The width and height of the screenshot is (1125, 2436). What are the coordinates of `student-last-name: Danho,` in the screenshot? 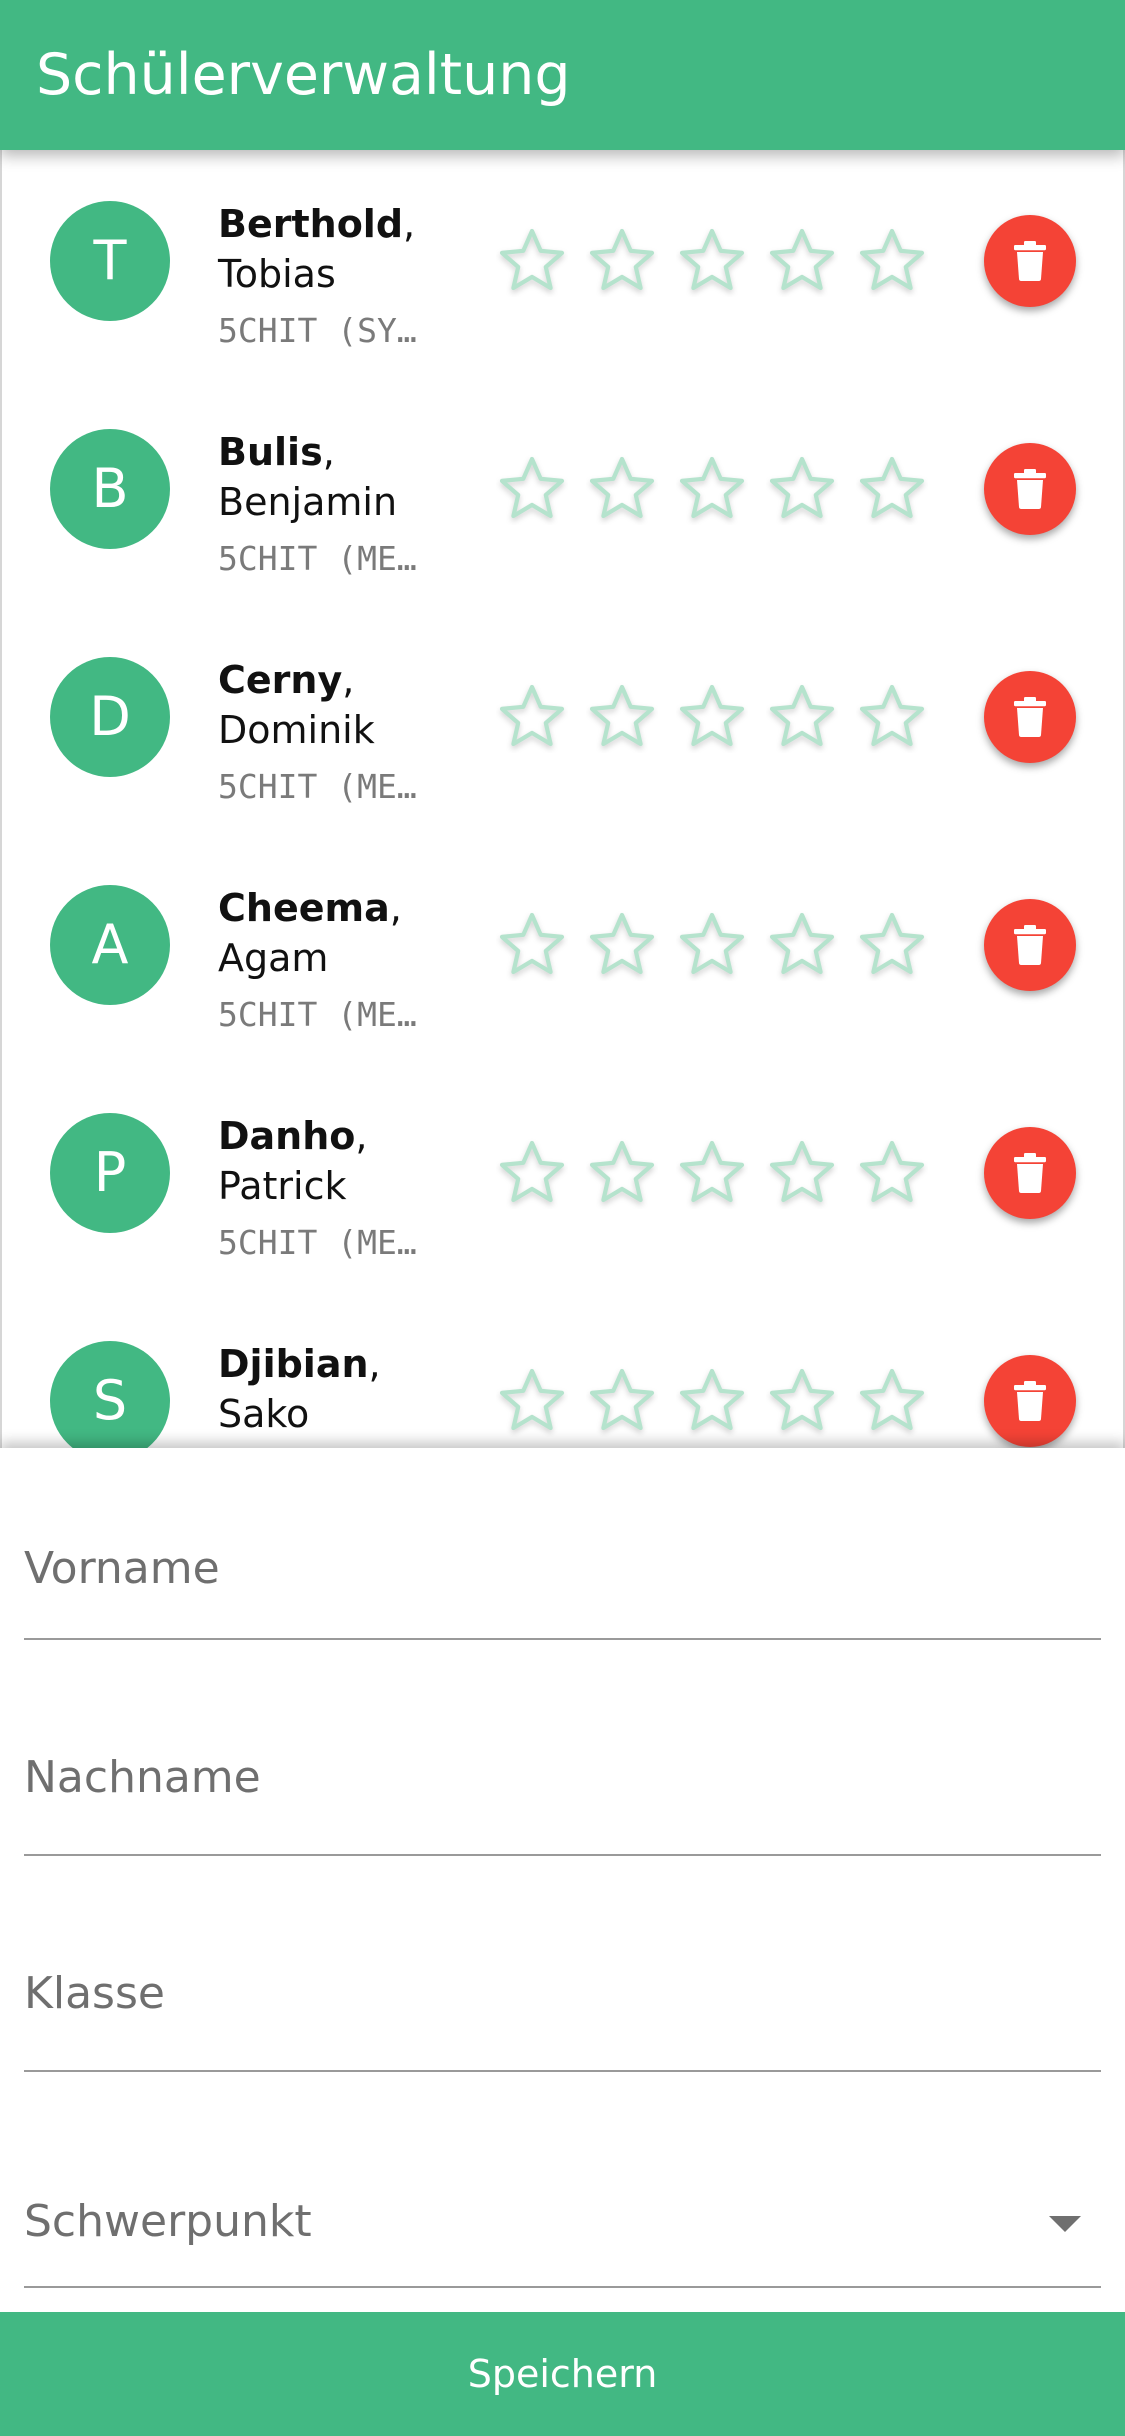 It's located at (348, 1136).